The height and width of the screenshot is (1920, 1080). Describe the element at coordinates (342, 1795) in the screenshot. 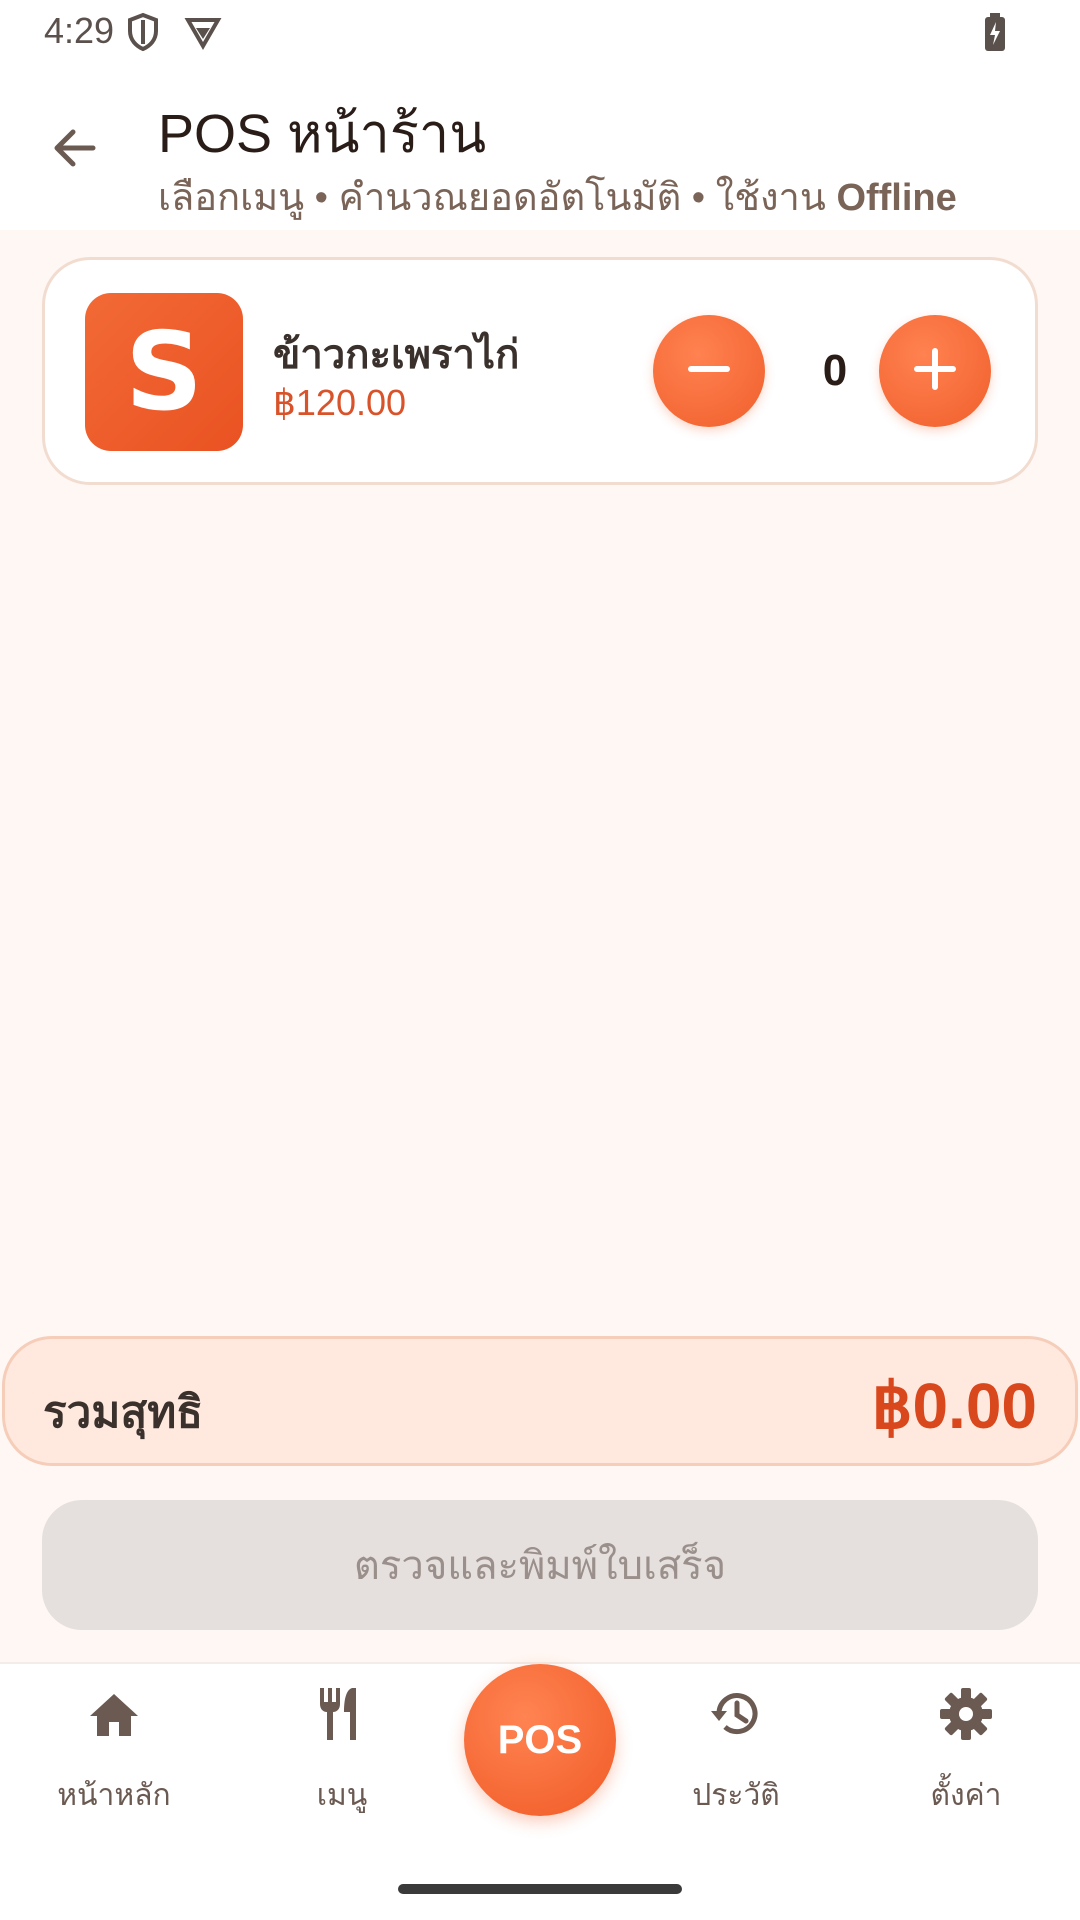

I see `nav-menu-label: เมนู` at that location.